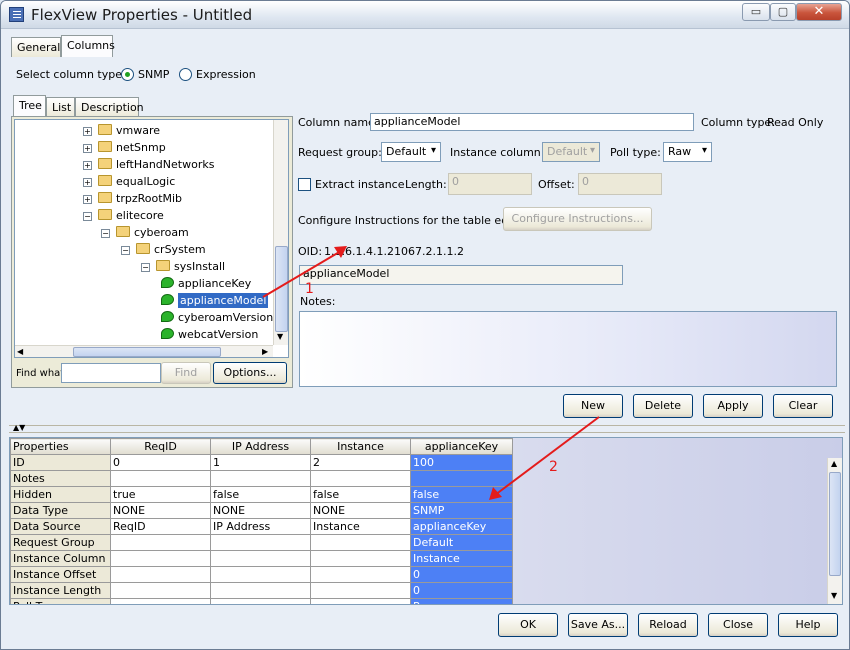 Image resolution: width=850 pixels, height=650 pixels. What do you see at coordinates (309, 289) in the screenshot?
I see `annotation-label-1: 1` at bounding box center [309, 289].